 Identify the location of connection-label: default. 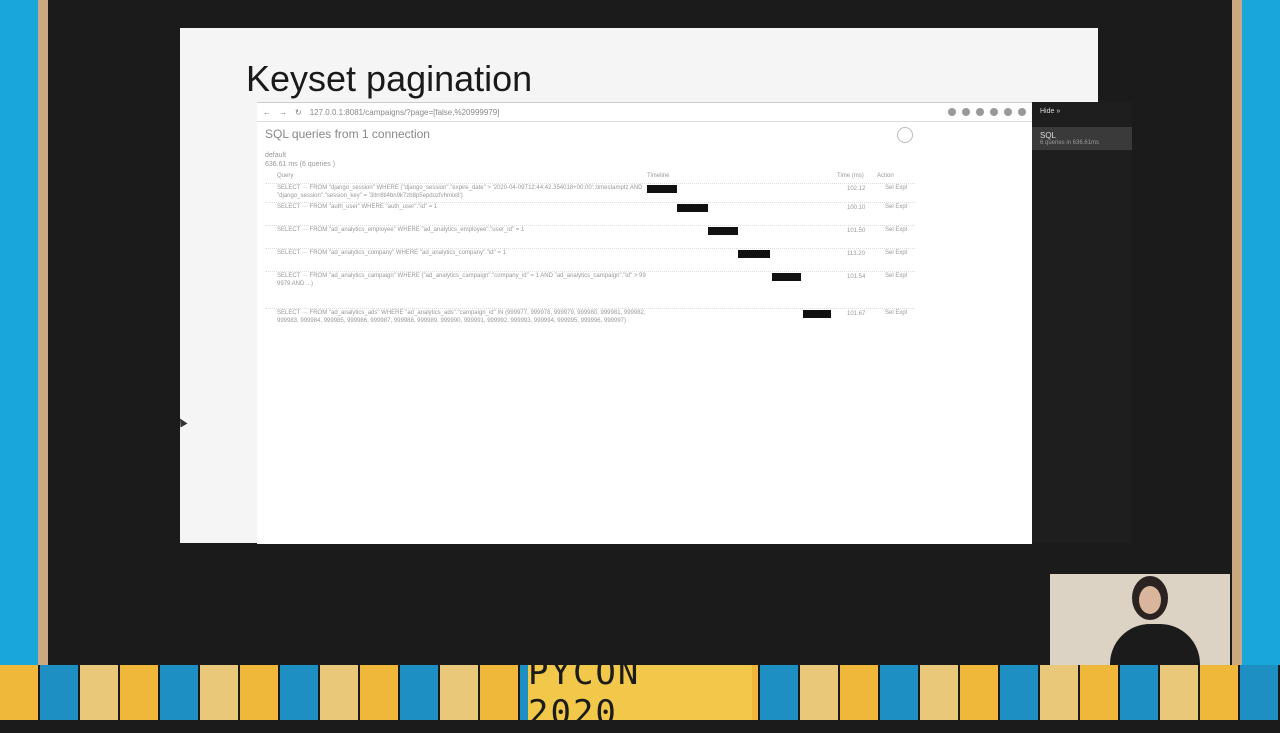
(276, 155).